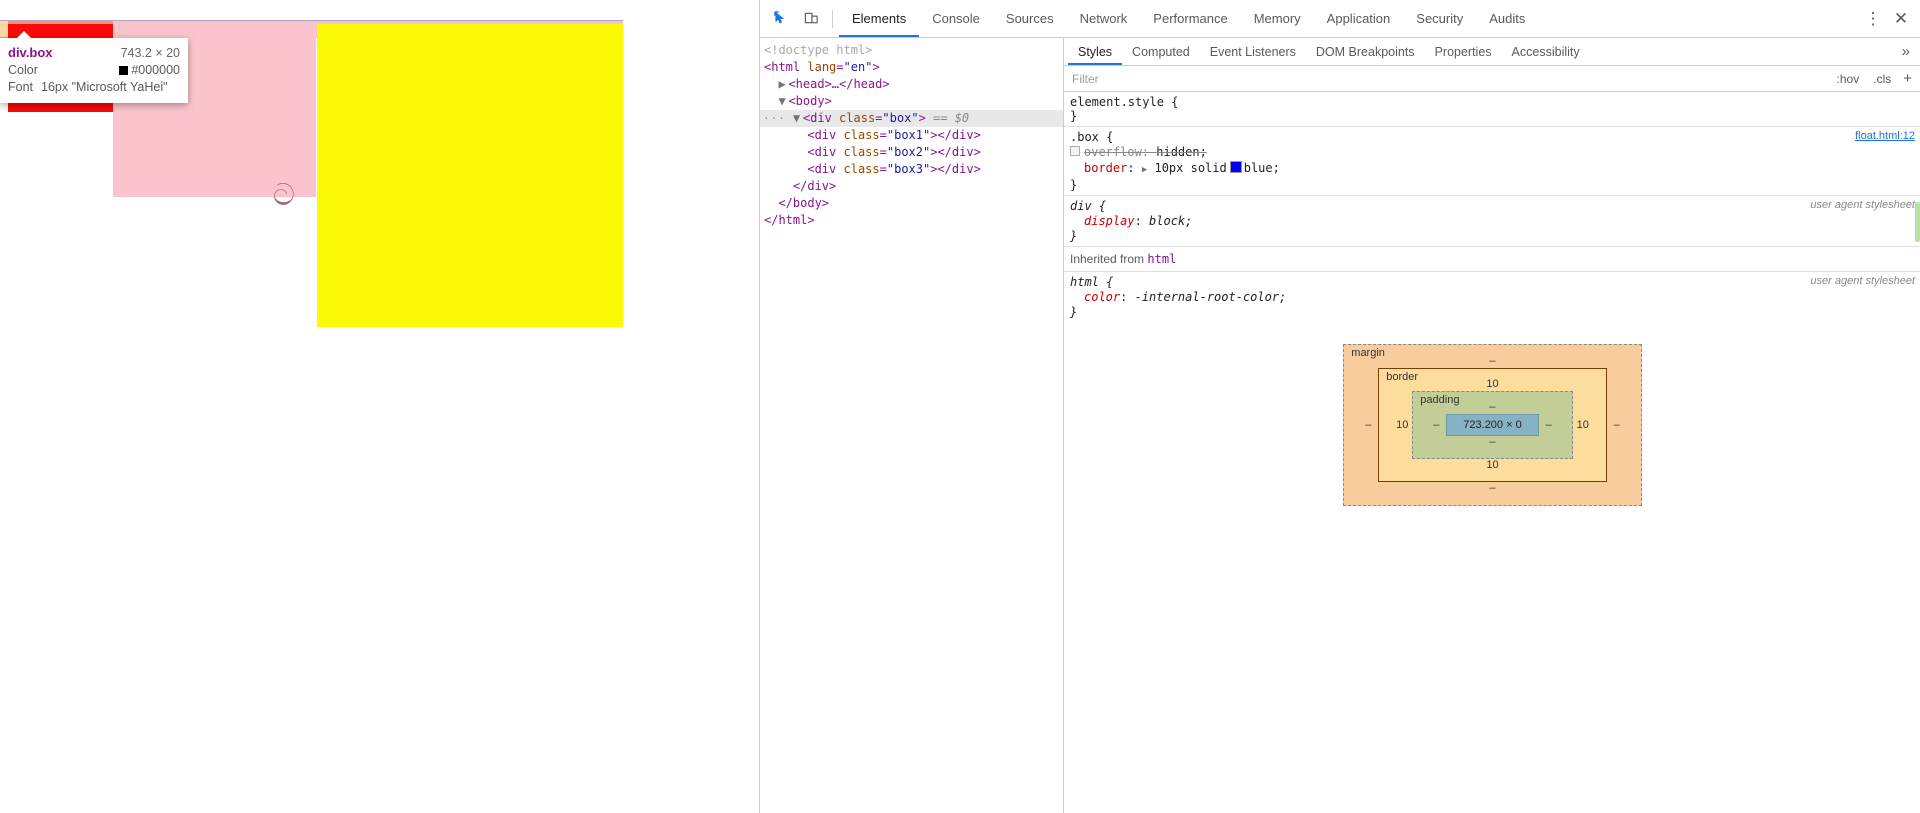  I want to click on close-devtools-icon: ✕, so click(1901, 19).